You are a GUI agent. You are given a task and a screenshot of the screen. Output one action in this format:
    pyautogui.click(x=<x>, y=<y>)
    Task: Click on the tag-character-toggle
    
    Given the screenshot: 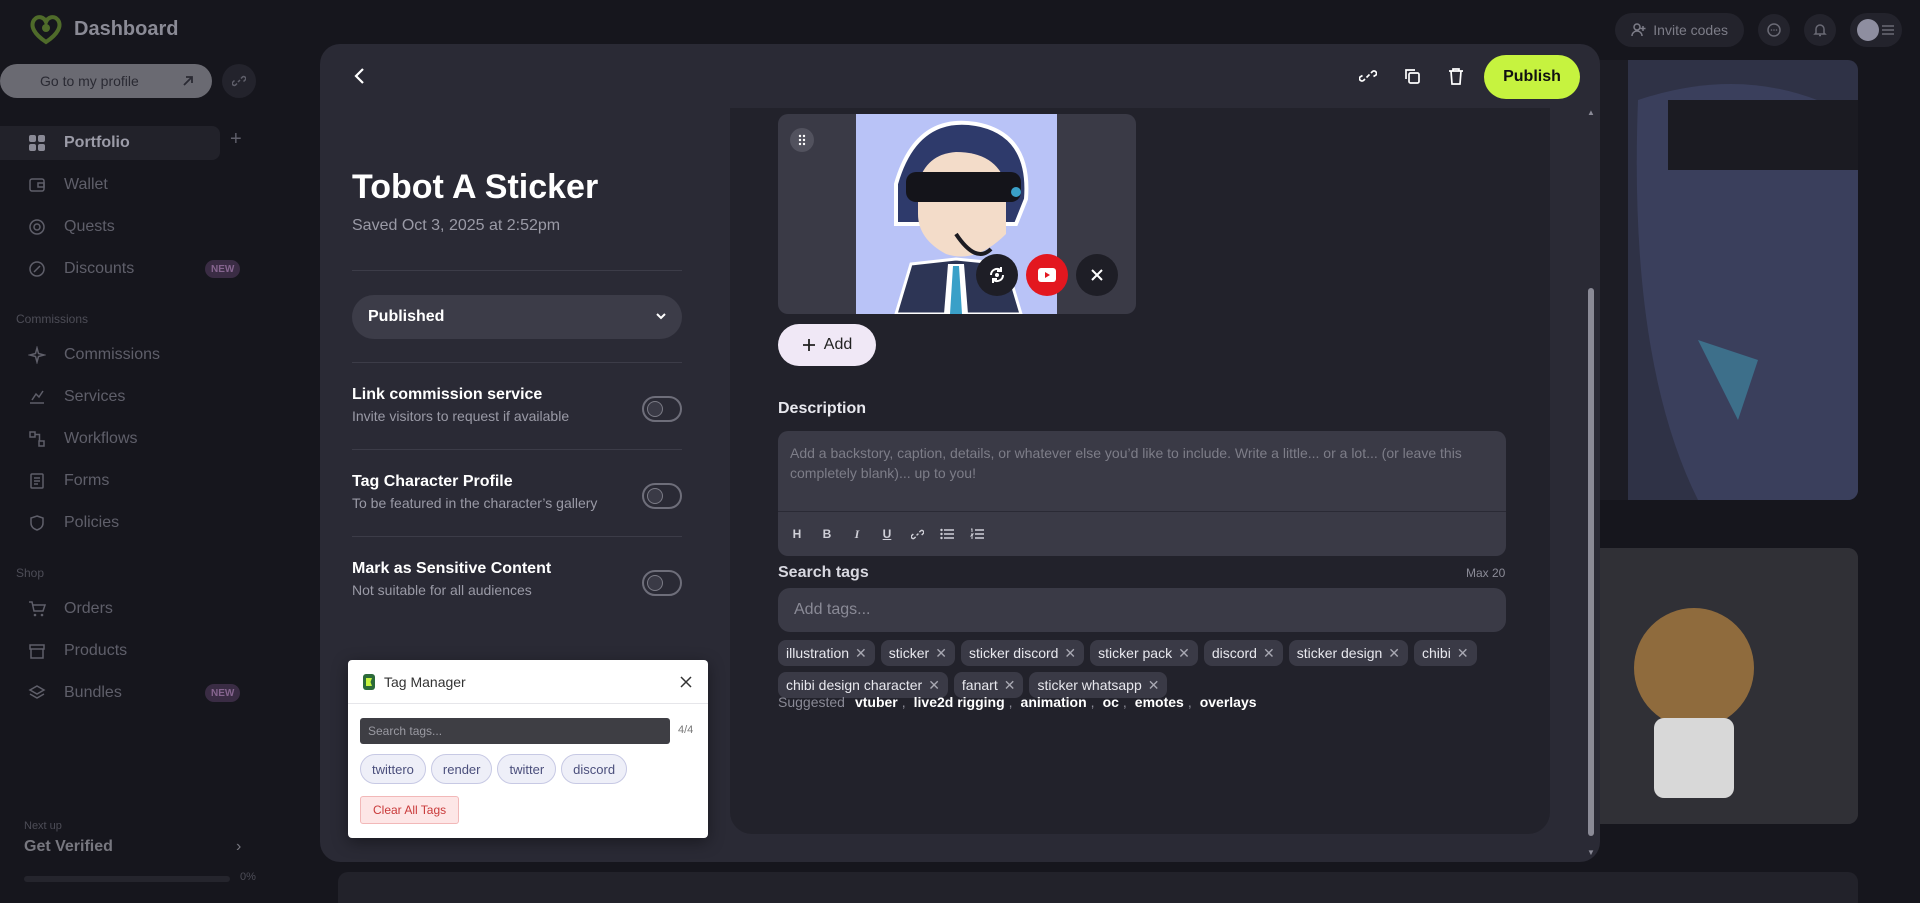 What is the action you would take?
    pyautogui.click(x=662, y=496)
    